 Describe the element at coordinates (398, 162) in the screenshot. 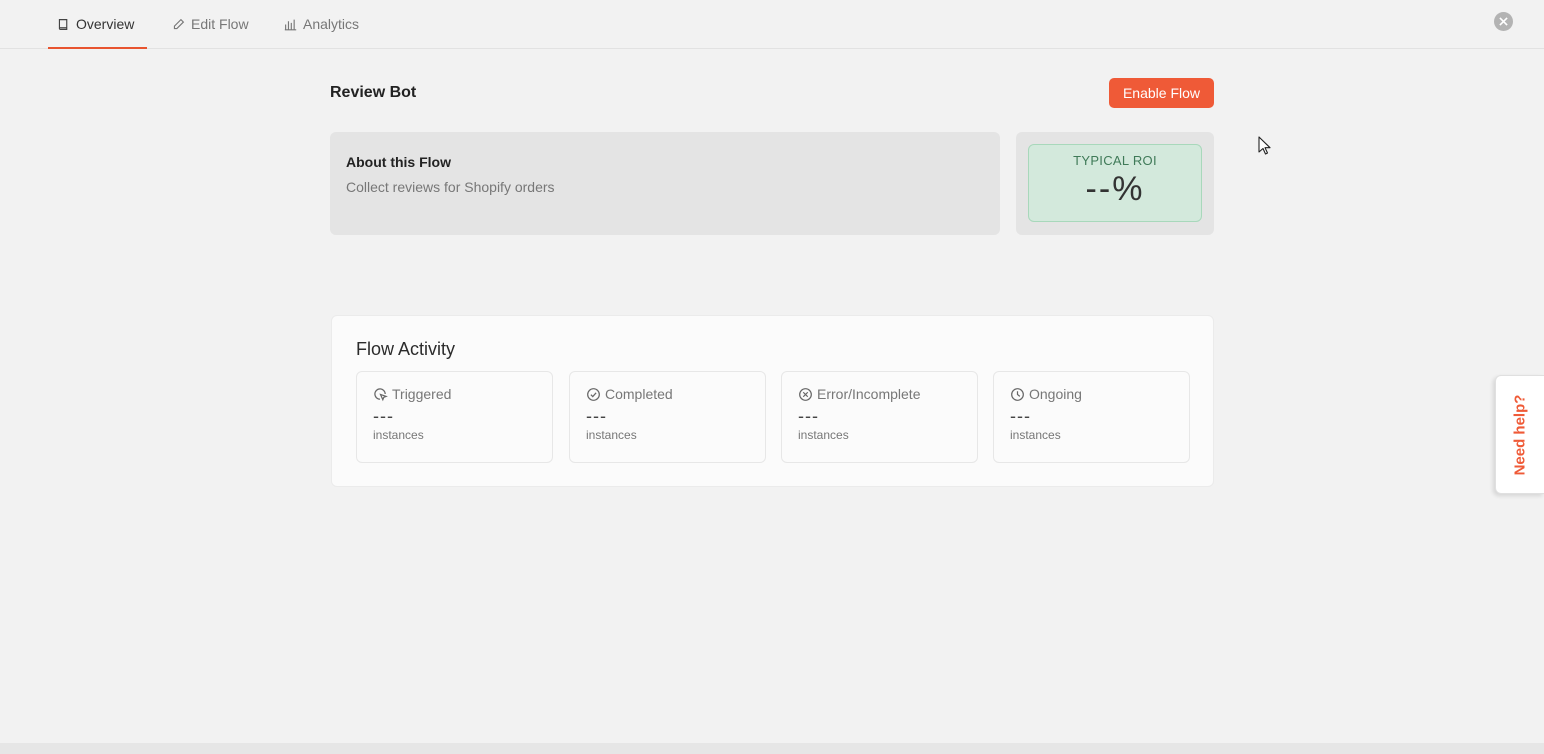

I see `about-title: About this Flow` at that location.